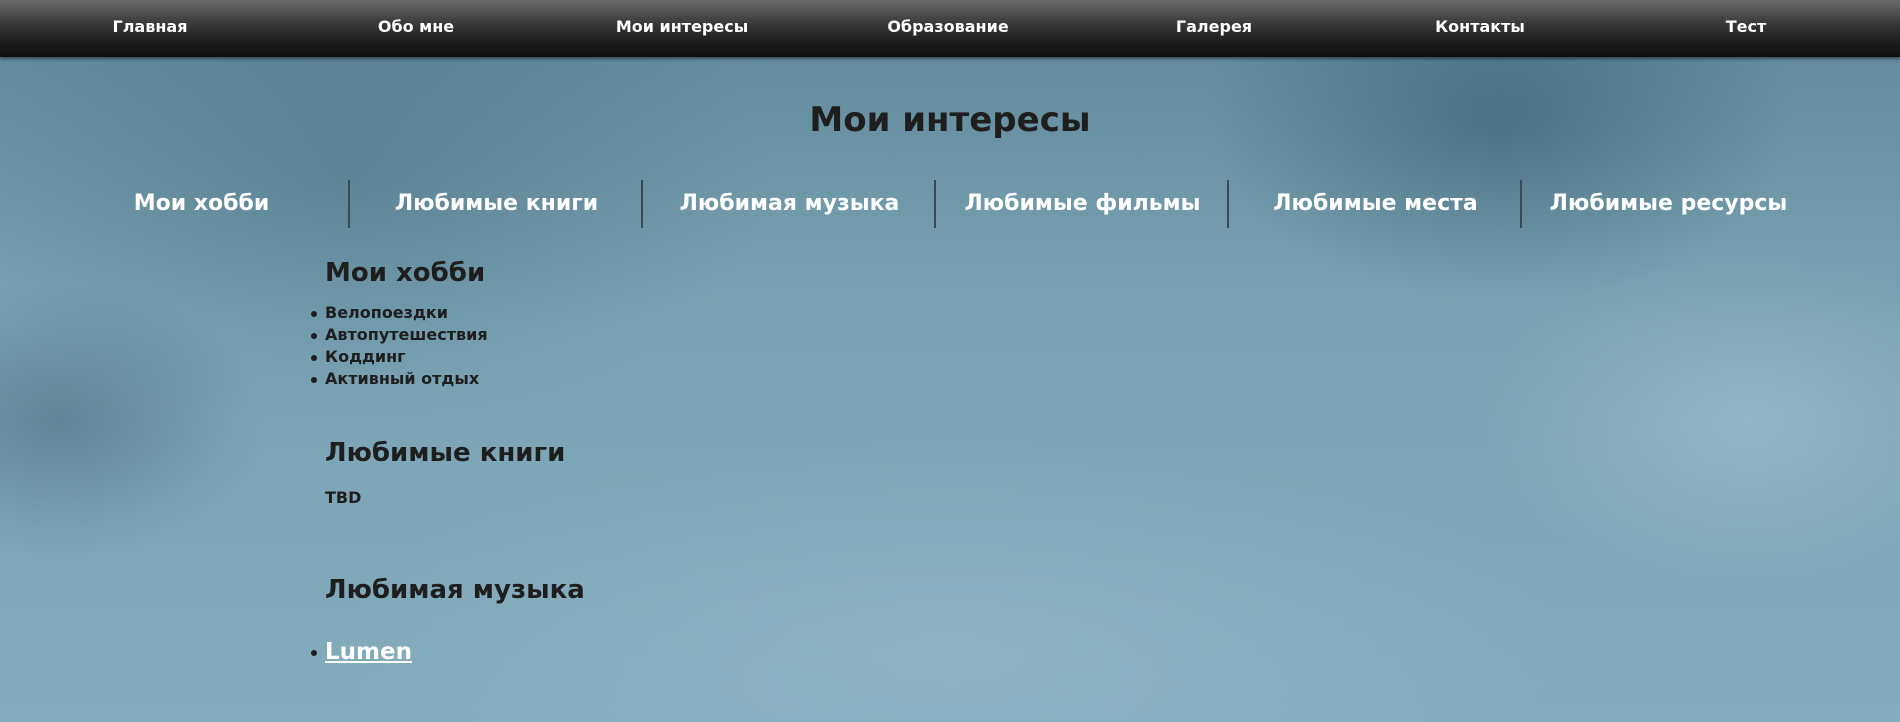  What do you see at coordinates (343, 497) in the screenshot?
I see `books-text: TBD` at bounding box center [343, 497].